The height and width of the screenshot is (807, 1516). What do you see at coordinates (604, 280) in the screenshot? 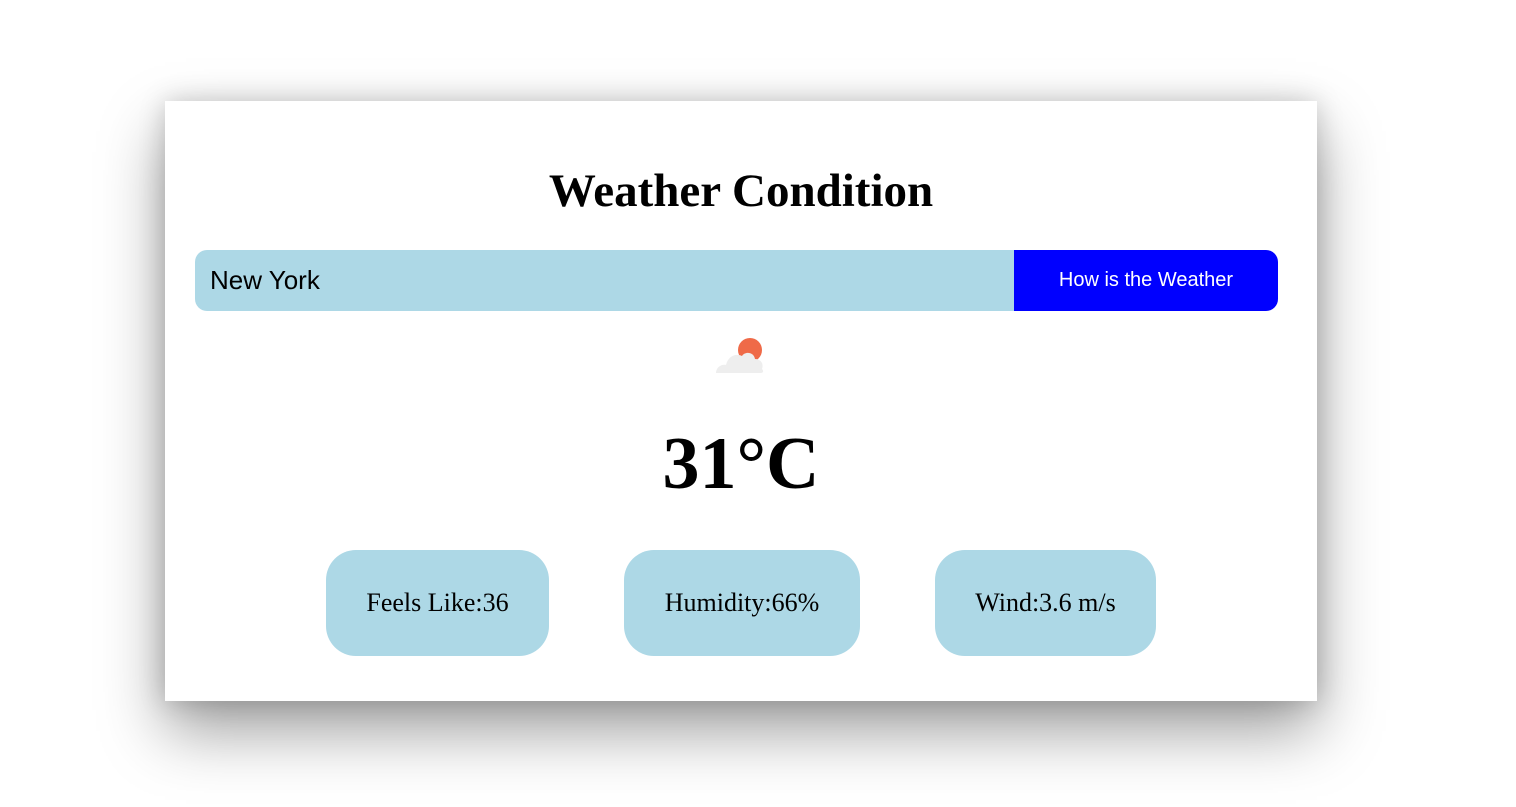
I see `city-search-input` at bounding box center [604, 280].